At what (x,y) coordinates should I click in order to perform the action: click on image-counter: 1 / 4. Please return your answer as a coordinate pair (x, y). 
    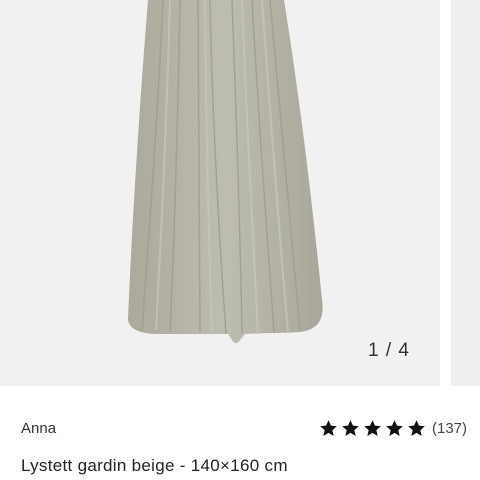
    Looking at the image, I should click on (389, 350).